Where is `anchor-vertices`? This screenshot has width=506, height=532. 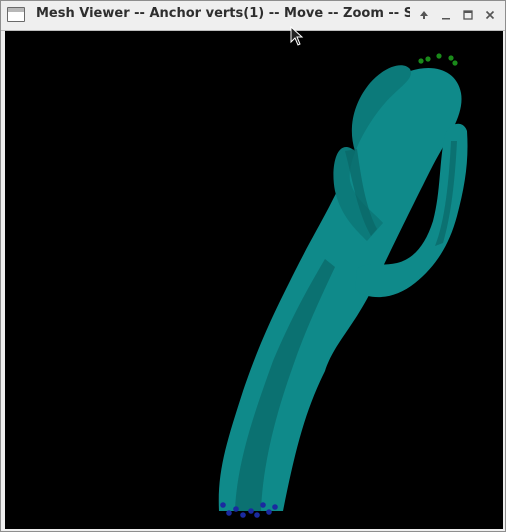 anchor-vertices is located at coordinates (438, 59).